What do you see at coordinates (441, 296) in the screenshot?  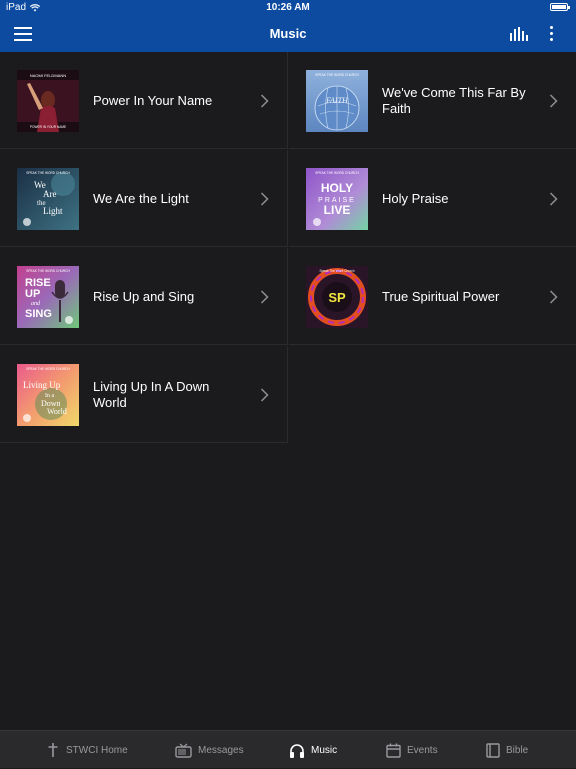 I see `album-title: True Spiritual Power` at bounding box center [441, 296].